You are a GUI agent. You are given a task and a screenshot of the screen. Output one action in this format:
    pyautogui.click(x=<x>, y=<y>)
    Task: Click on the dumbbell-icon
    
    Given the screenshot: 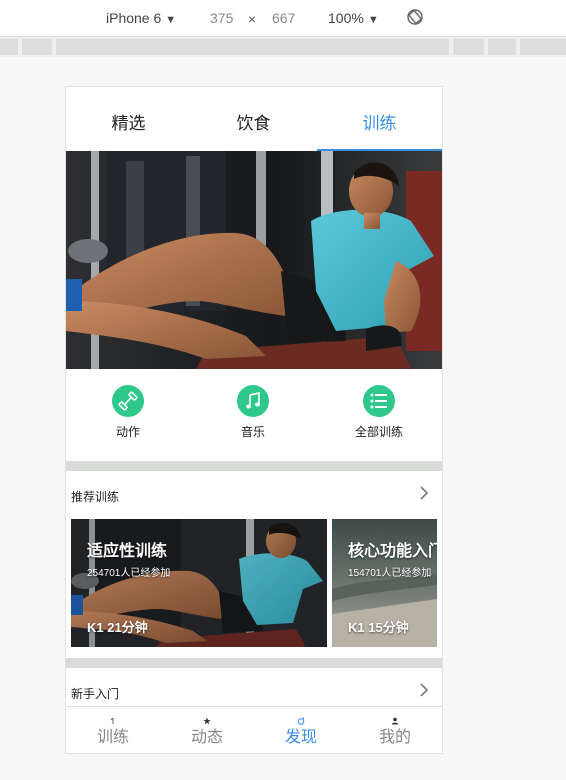 What is the action you would take?
    pyautogui.click(x=128, y=401)
    